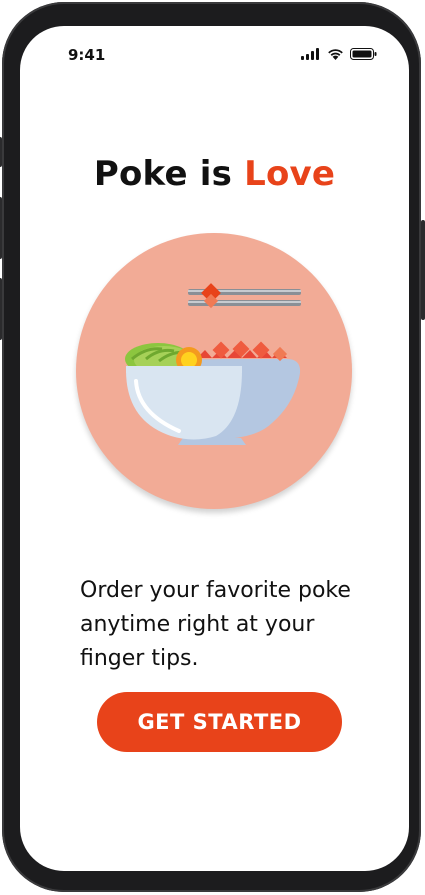  I want to click on volume-up-button, so click(1, 228).